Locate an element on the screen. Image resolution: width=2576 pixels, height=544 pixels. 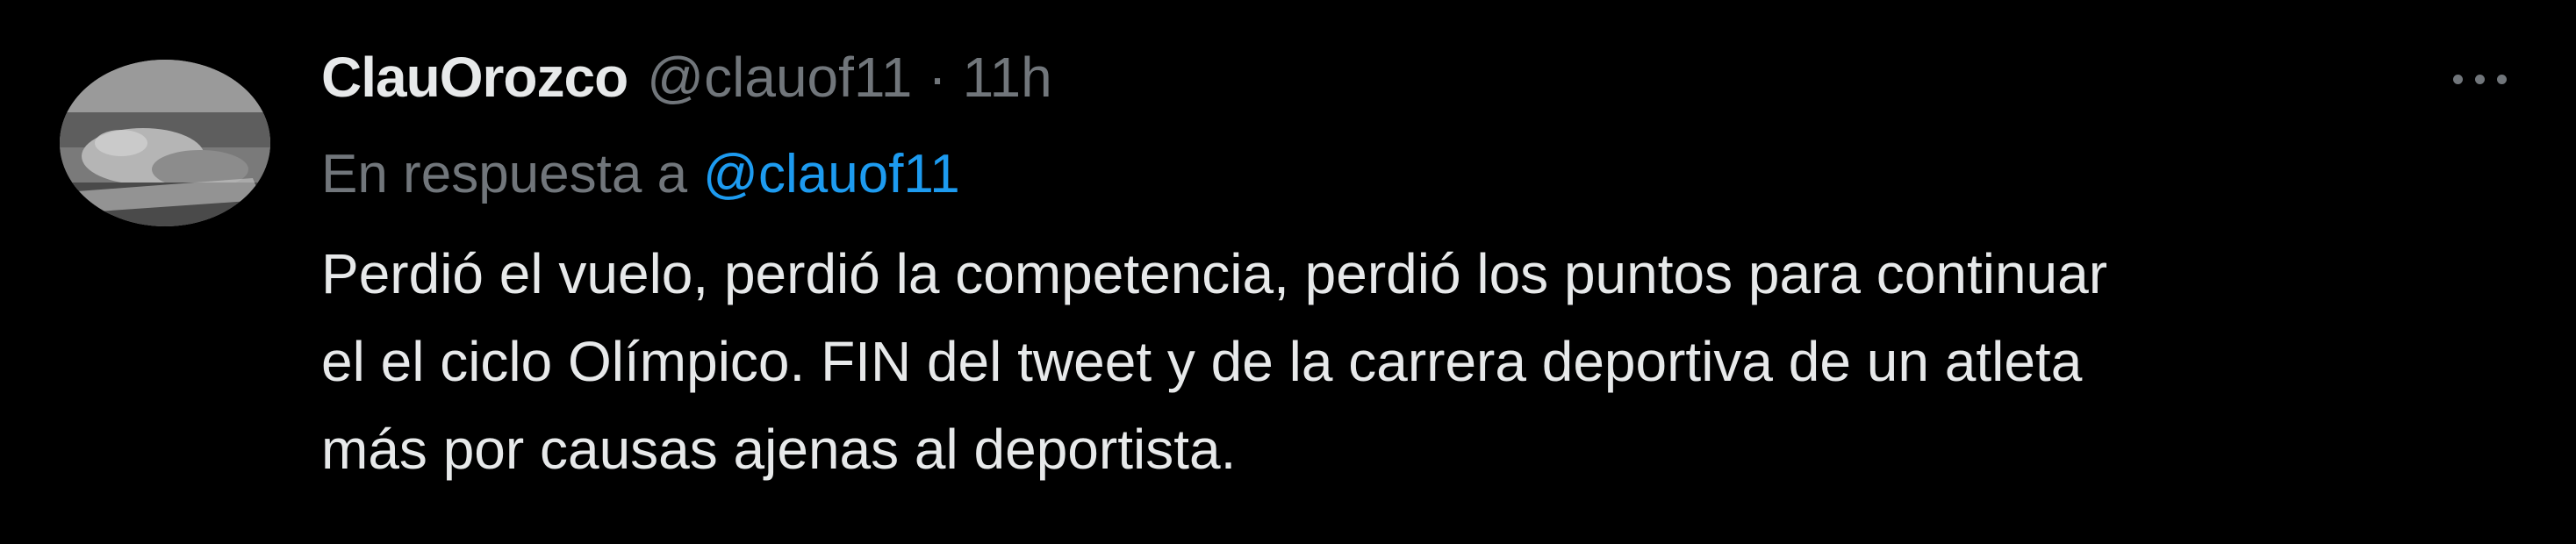
more-horizontal-icon is located at coordinates (2480, 79).